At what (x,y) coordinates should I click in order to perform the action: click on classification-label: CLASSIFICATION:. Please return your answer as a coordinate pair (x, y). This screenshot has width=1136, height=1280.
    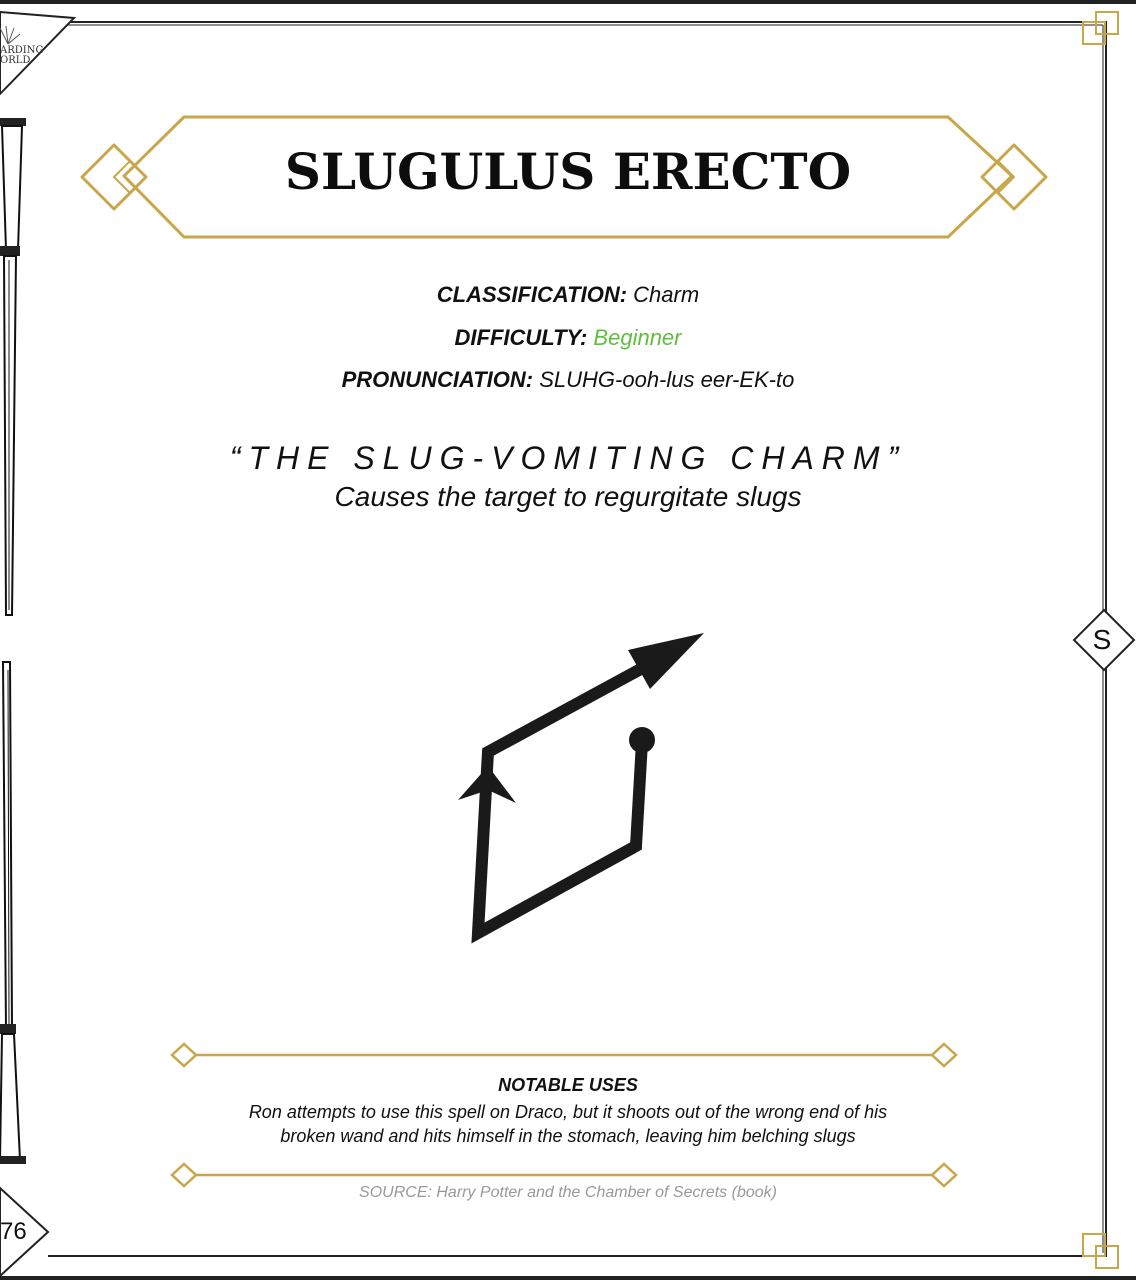
    Looking at the image, I should click on (532, 294).